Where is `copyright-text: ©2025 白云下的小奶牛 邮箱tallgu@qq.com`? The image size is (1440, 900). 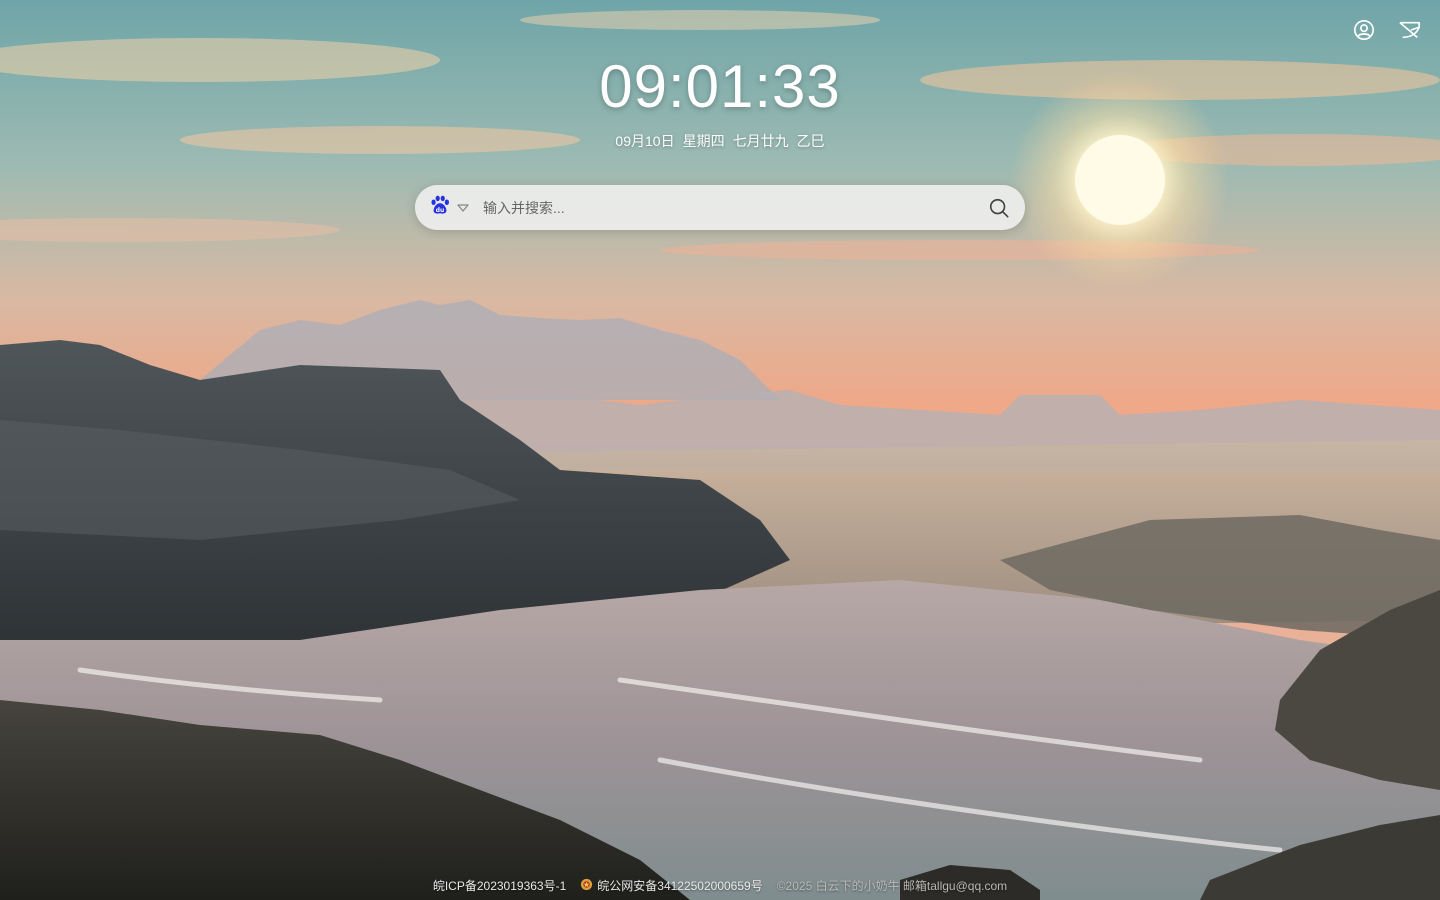
copyright-text: ©2025 白云下的小奶牛 邮箱tallgu@qq.com is located at coordinates (892, 886).